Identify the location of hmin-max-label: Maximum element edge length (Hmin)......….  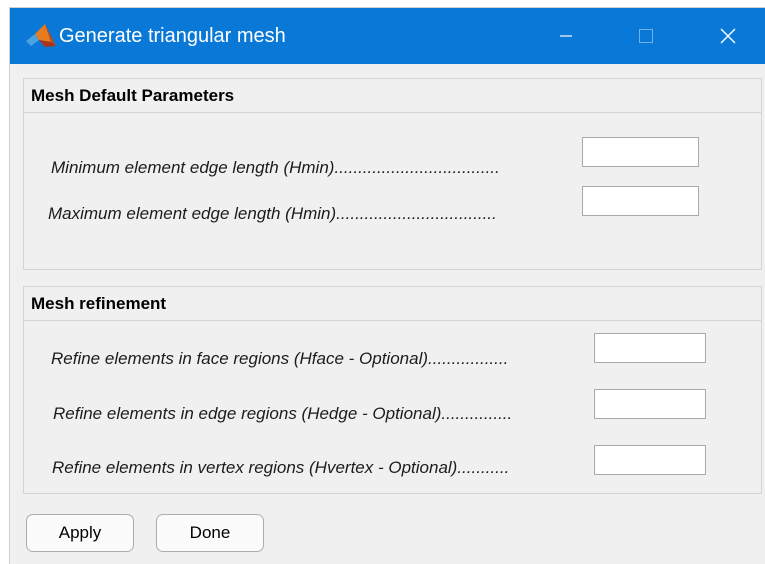
(272, 213).